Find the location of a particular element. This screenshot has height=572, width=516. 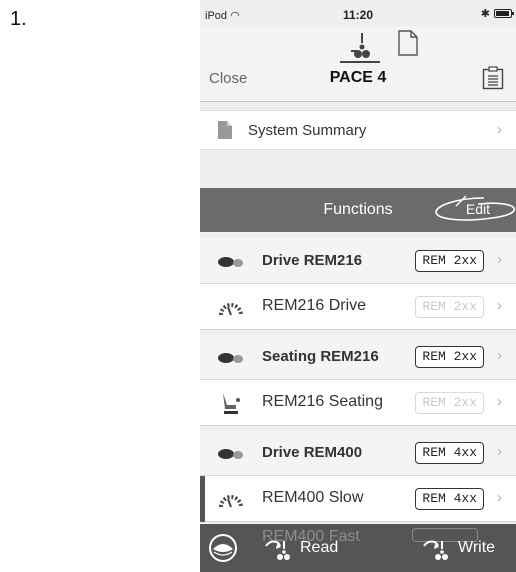

read-button: Read is located at coordinates (319, 548).